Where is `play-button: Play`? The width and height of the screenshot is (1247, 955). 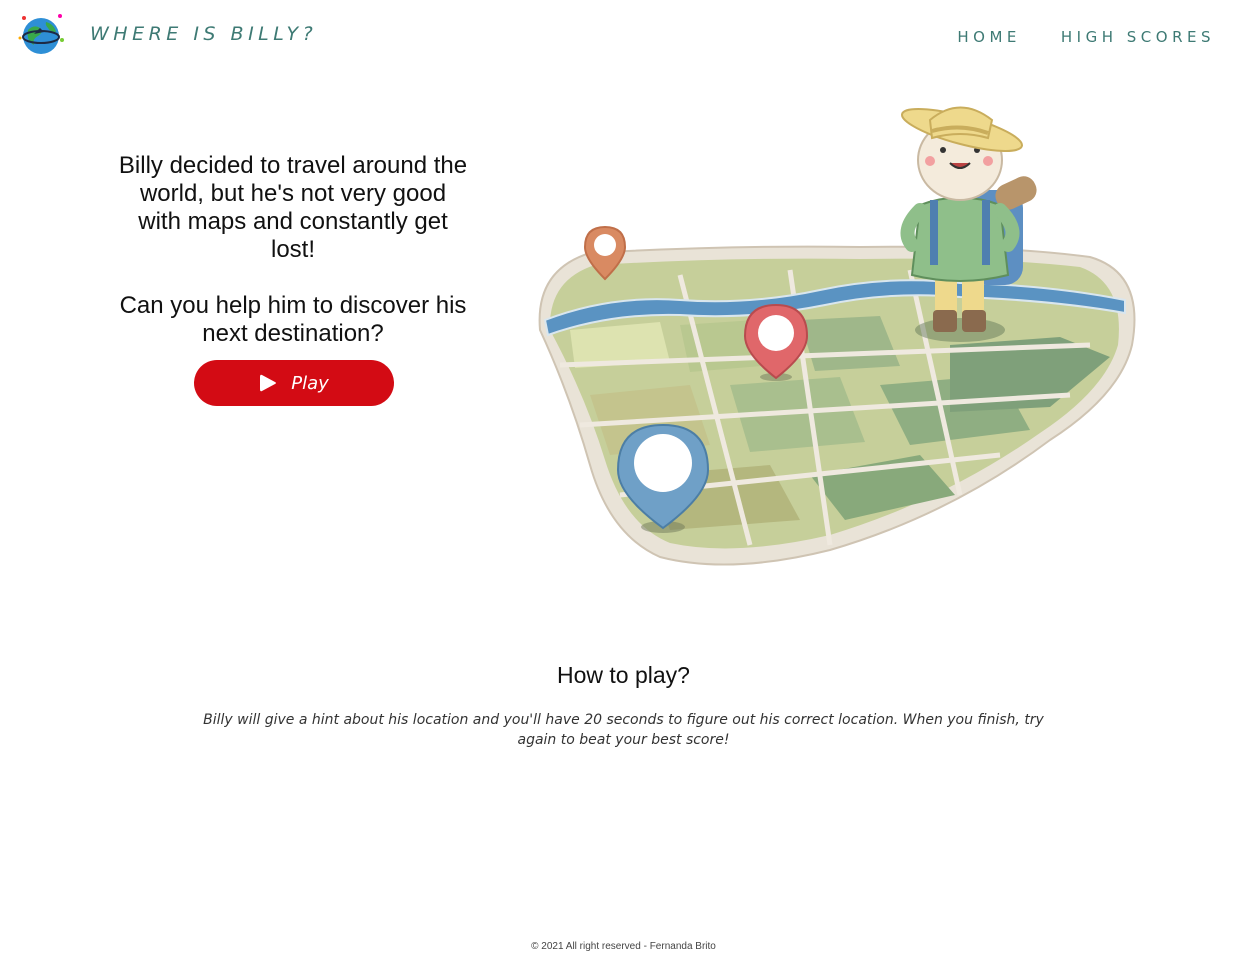
play-button: Play is located at coordinates (294, 383).